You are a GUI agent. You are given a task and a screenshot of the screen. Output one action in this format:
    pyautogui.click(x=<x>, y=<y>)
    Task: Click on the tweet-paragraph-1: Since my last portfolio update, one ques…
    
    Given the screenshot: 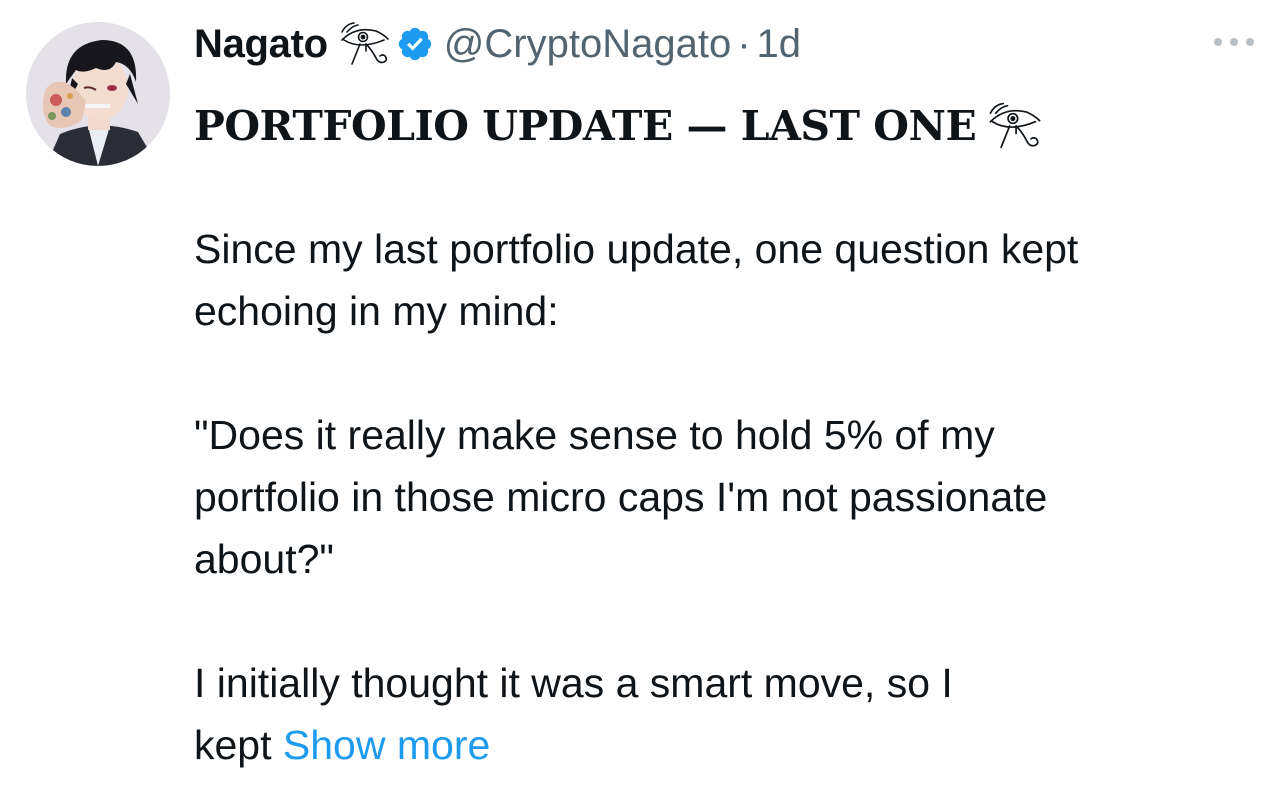 What is the action you would take?
    pyautogui.click(x=636, y=280)
    